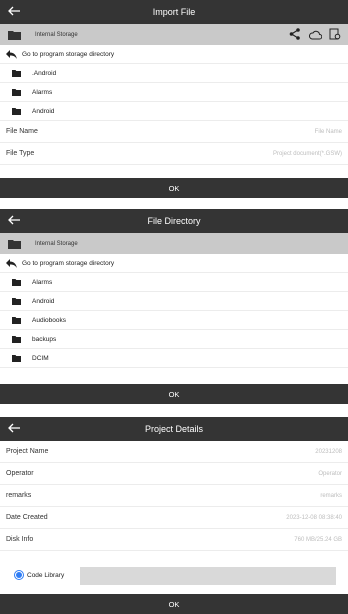  What do you see at coordinates (40, 358) in the screenshot?
I see `folder-name: DCIM` at bounding box center [40, 358].